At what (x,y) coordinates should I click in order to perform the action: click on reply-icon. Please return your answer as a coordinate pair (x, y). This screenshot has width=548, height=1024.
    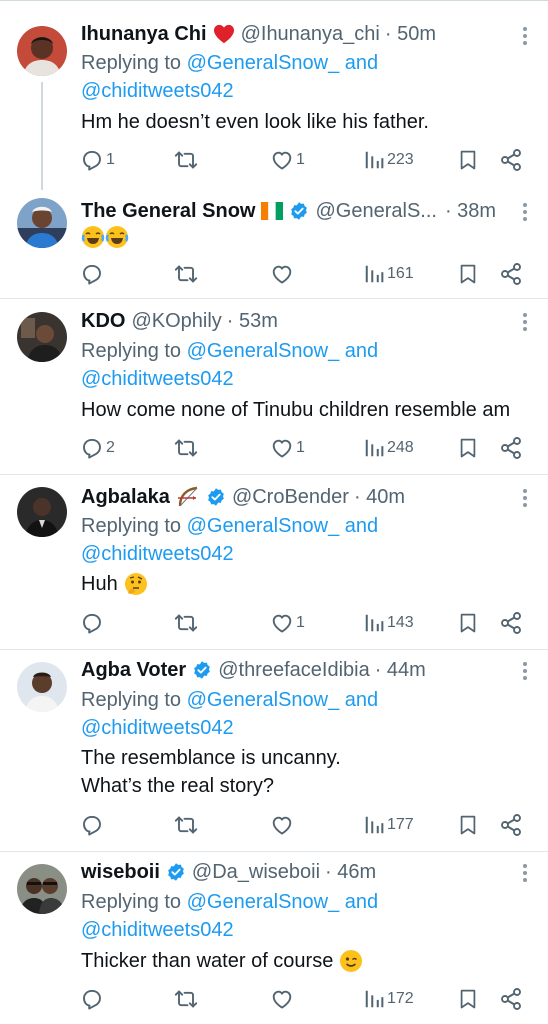
    Looking at the image, I should click on (92, 274).